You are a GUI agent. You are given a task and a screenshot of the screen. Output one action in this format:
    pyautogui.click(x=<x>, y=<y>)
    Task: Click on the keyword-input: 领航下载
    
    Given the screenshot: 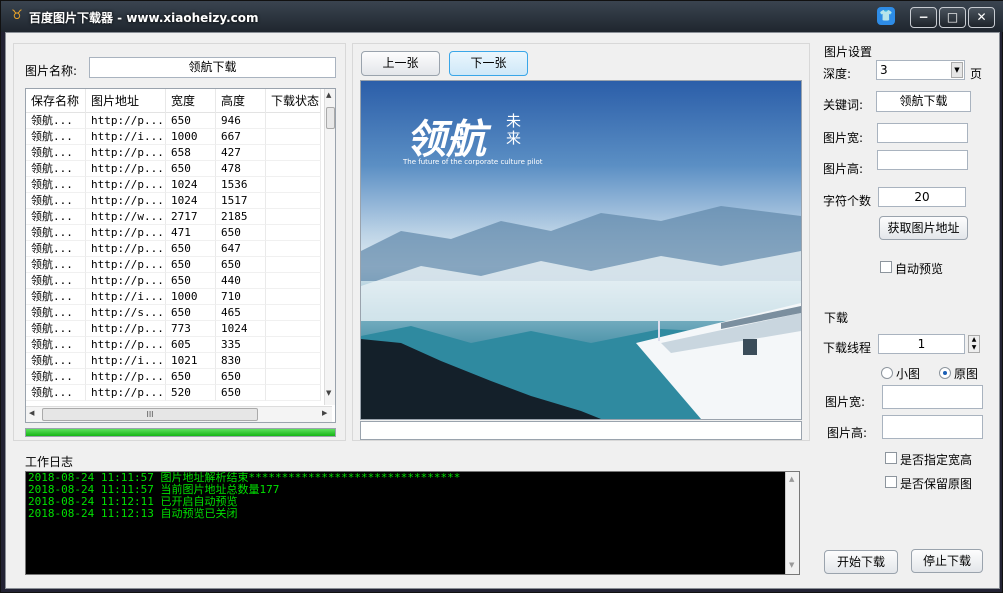 What is the action you would take?
    pyautogui.click(x=923, y=101)
    